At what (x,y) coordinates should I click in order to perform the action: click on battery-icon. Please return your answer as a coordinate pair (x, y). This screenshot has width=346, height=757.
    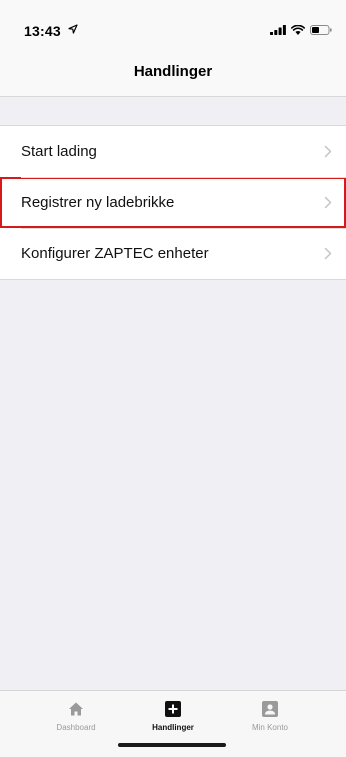
    Looking at the image, I should click on (321, 30).